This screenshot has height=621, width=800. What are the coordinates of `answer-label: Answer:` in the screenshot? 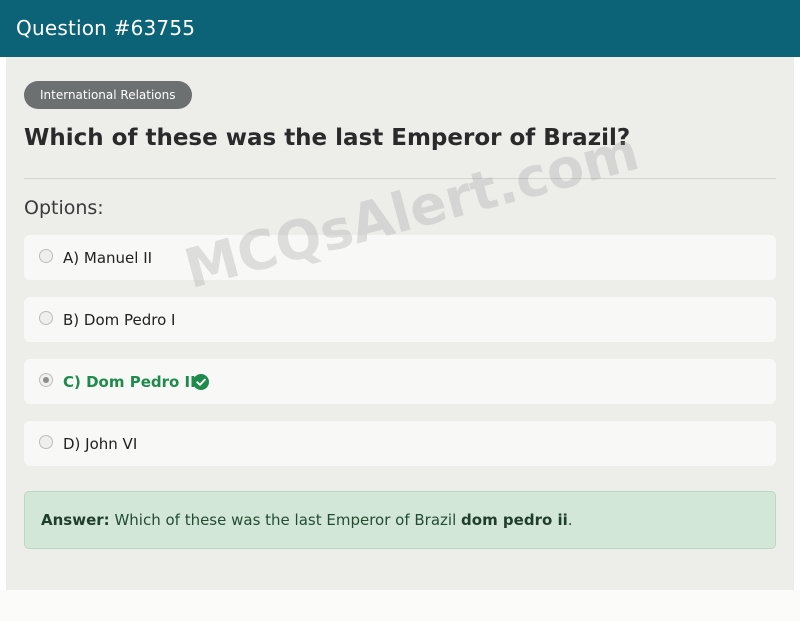 It's located at (75, 520).